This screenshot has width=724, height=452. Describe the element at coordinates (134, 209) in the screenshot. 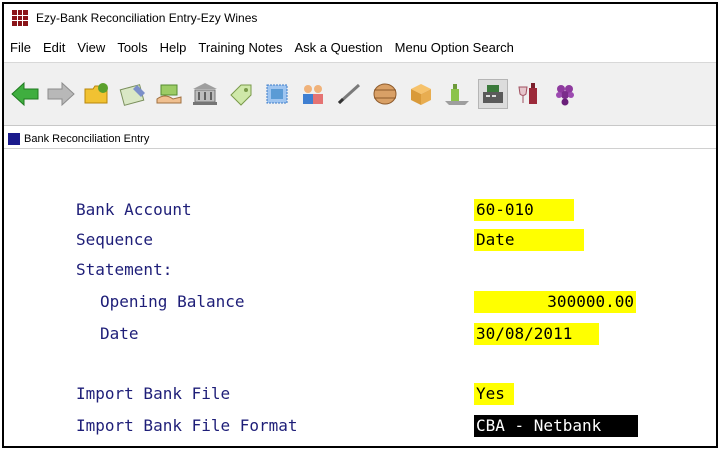

I see `bank-account-label: Bank Account` at that location.